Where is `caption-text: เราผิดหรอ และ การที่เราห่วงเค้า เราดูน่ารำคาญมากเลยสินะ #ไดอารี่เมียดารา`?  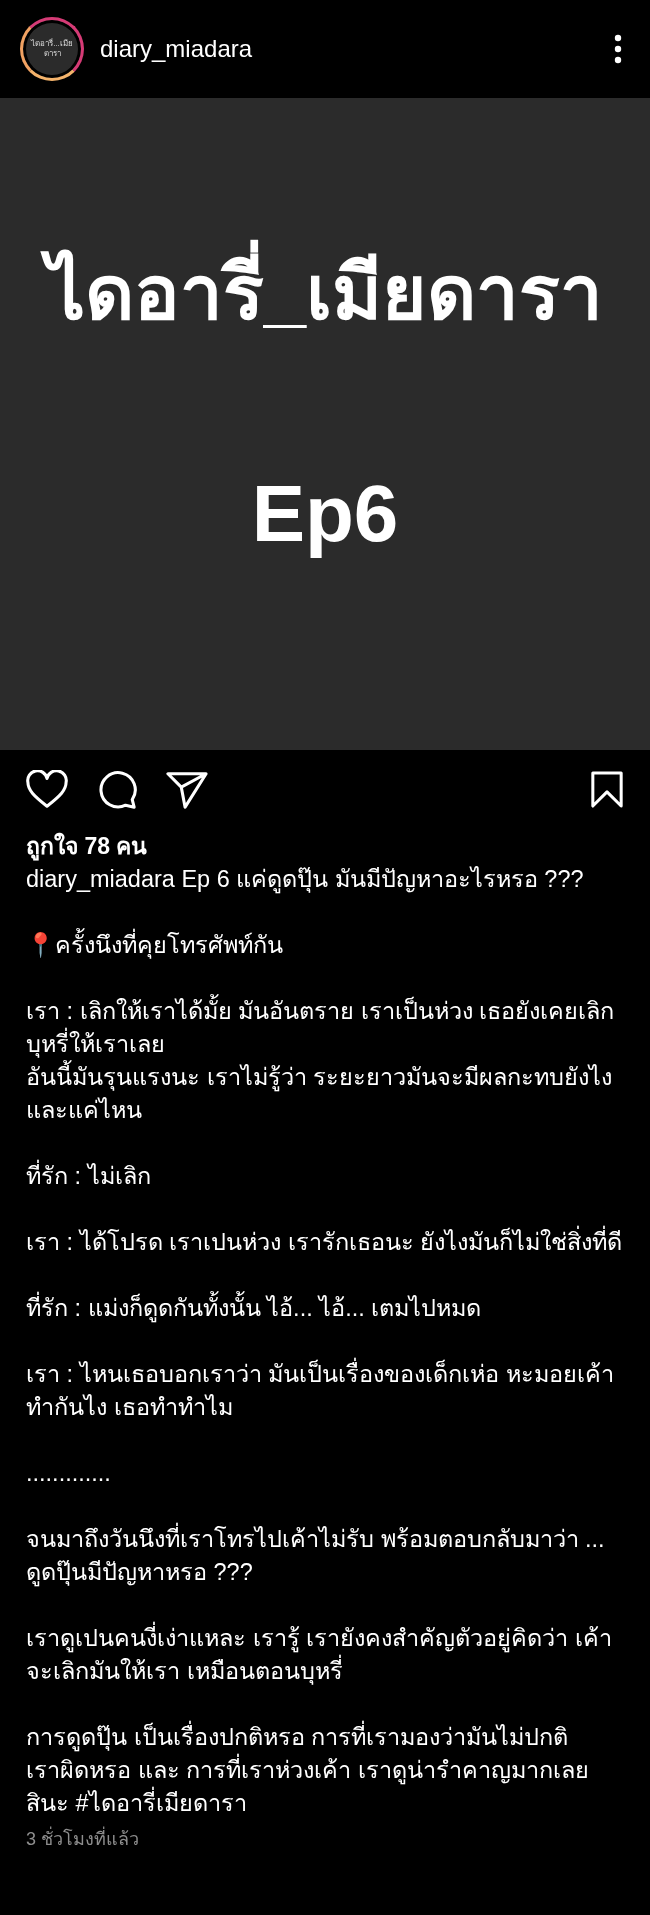 caption-text: เราผิดหรอ และ การที่เราห่วงเค้า เราดูน่ารำคาญมากเลยสินะ #ไดอารี่เมียดารา is located at coordinates (327, 1787).